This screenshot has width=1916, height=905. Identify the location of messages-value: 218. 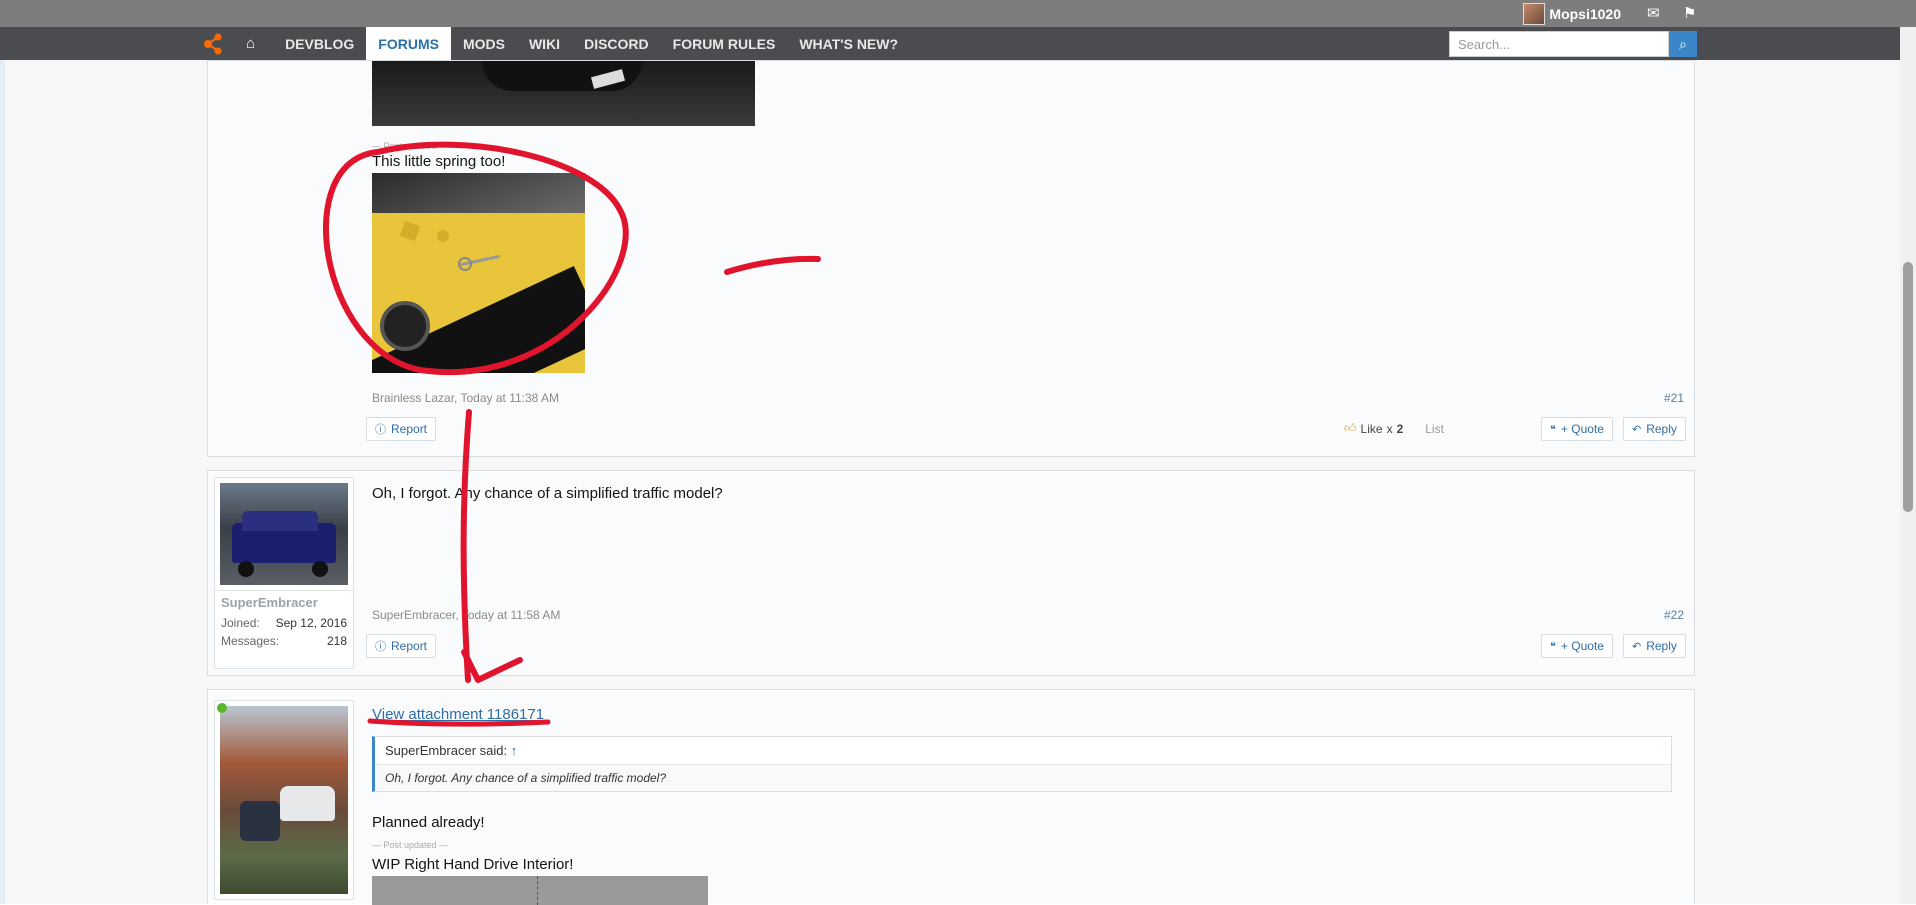
(337, 641).